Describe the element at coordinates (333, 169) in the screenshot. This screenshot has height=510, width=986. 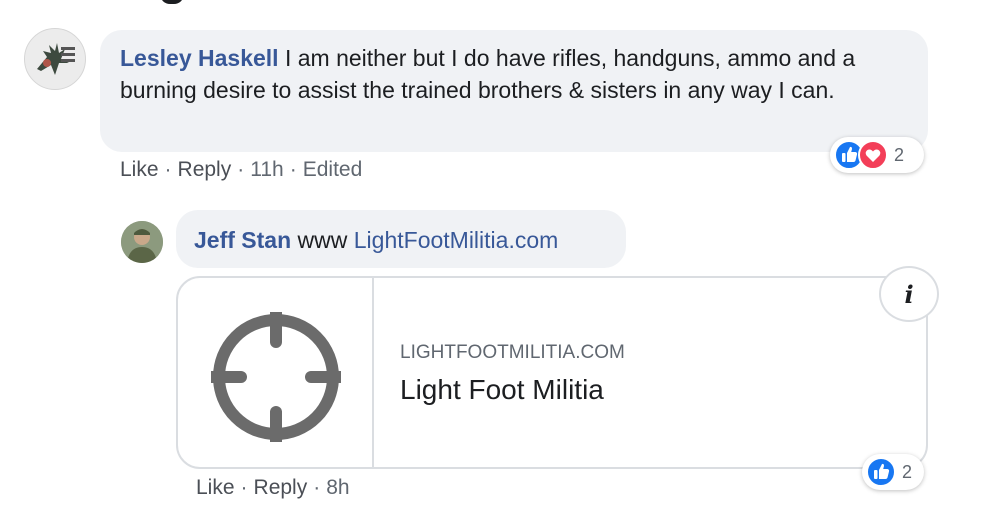
I see `edited-label: Edited` at that location.